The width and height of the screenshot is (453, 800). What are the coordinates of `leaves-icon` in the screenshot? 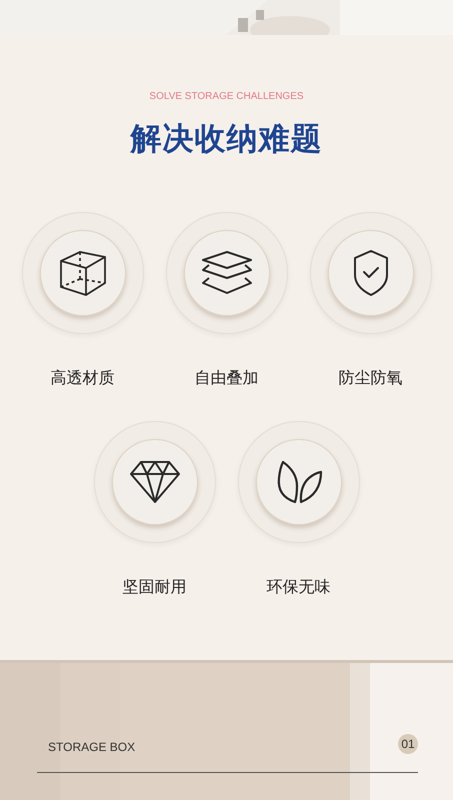 It's located at (298, 482).